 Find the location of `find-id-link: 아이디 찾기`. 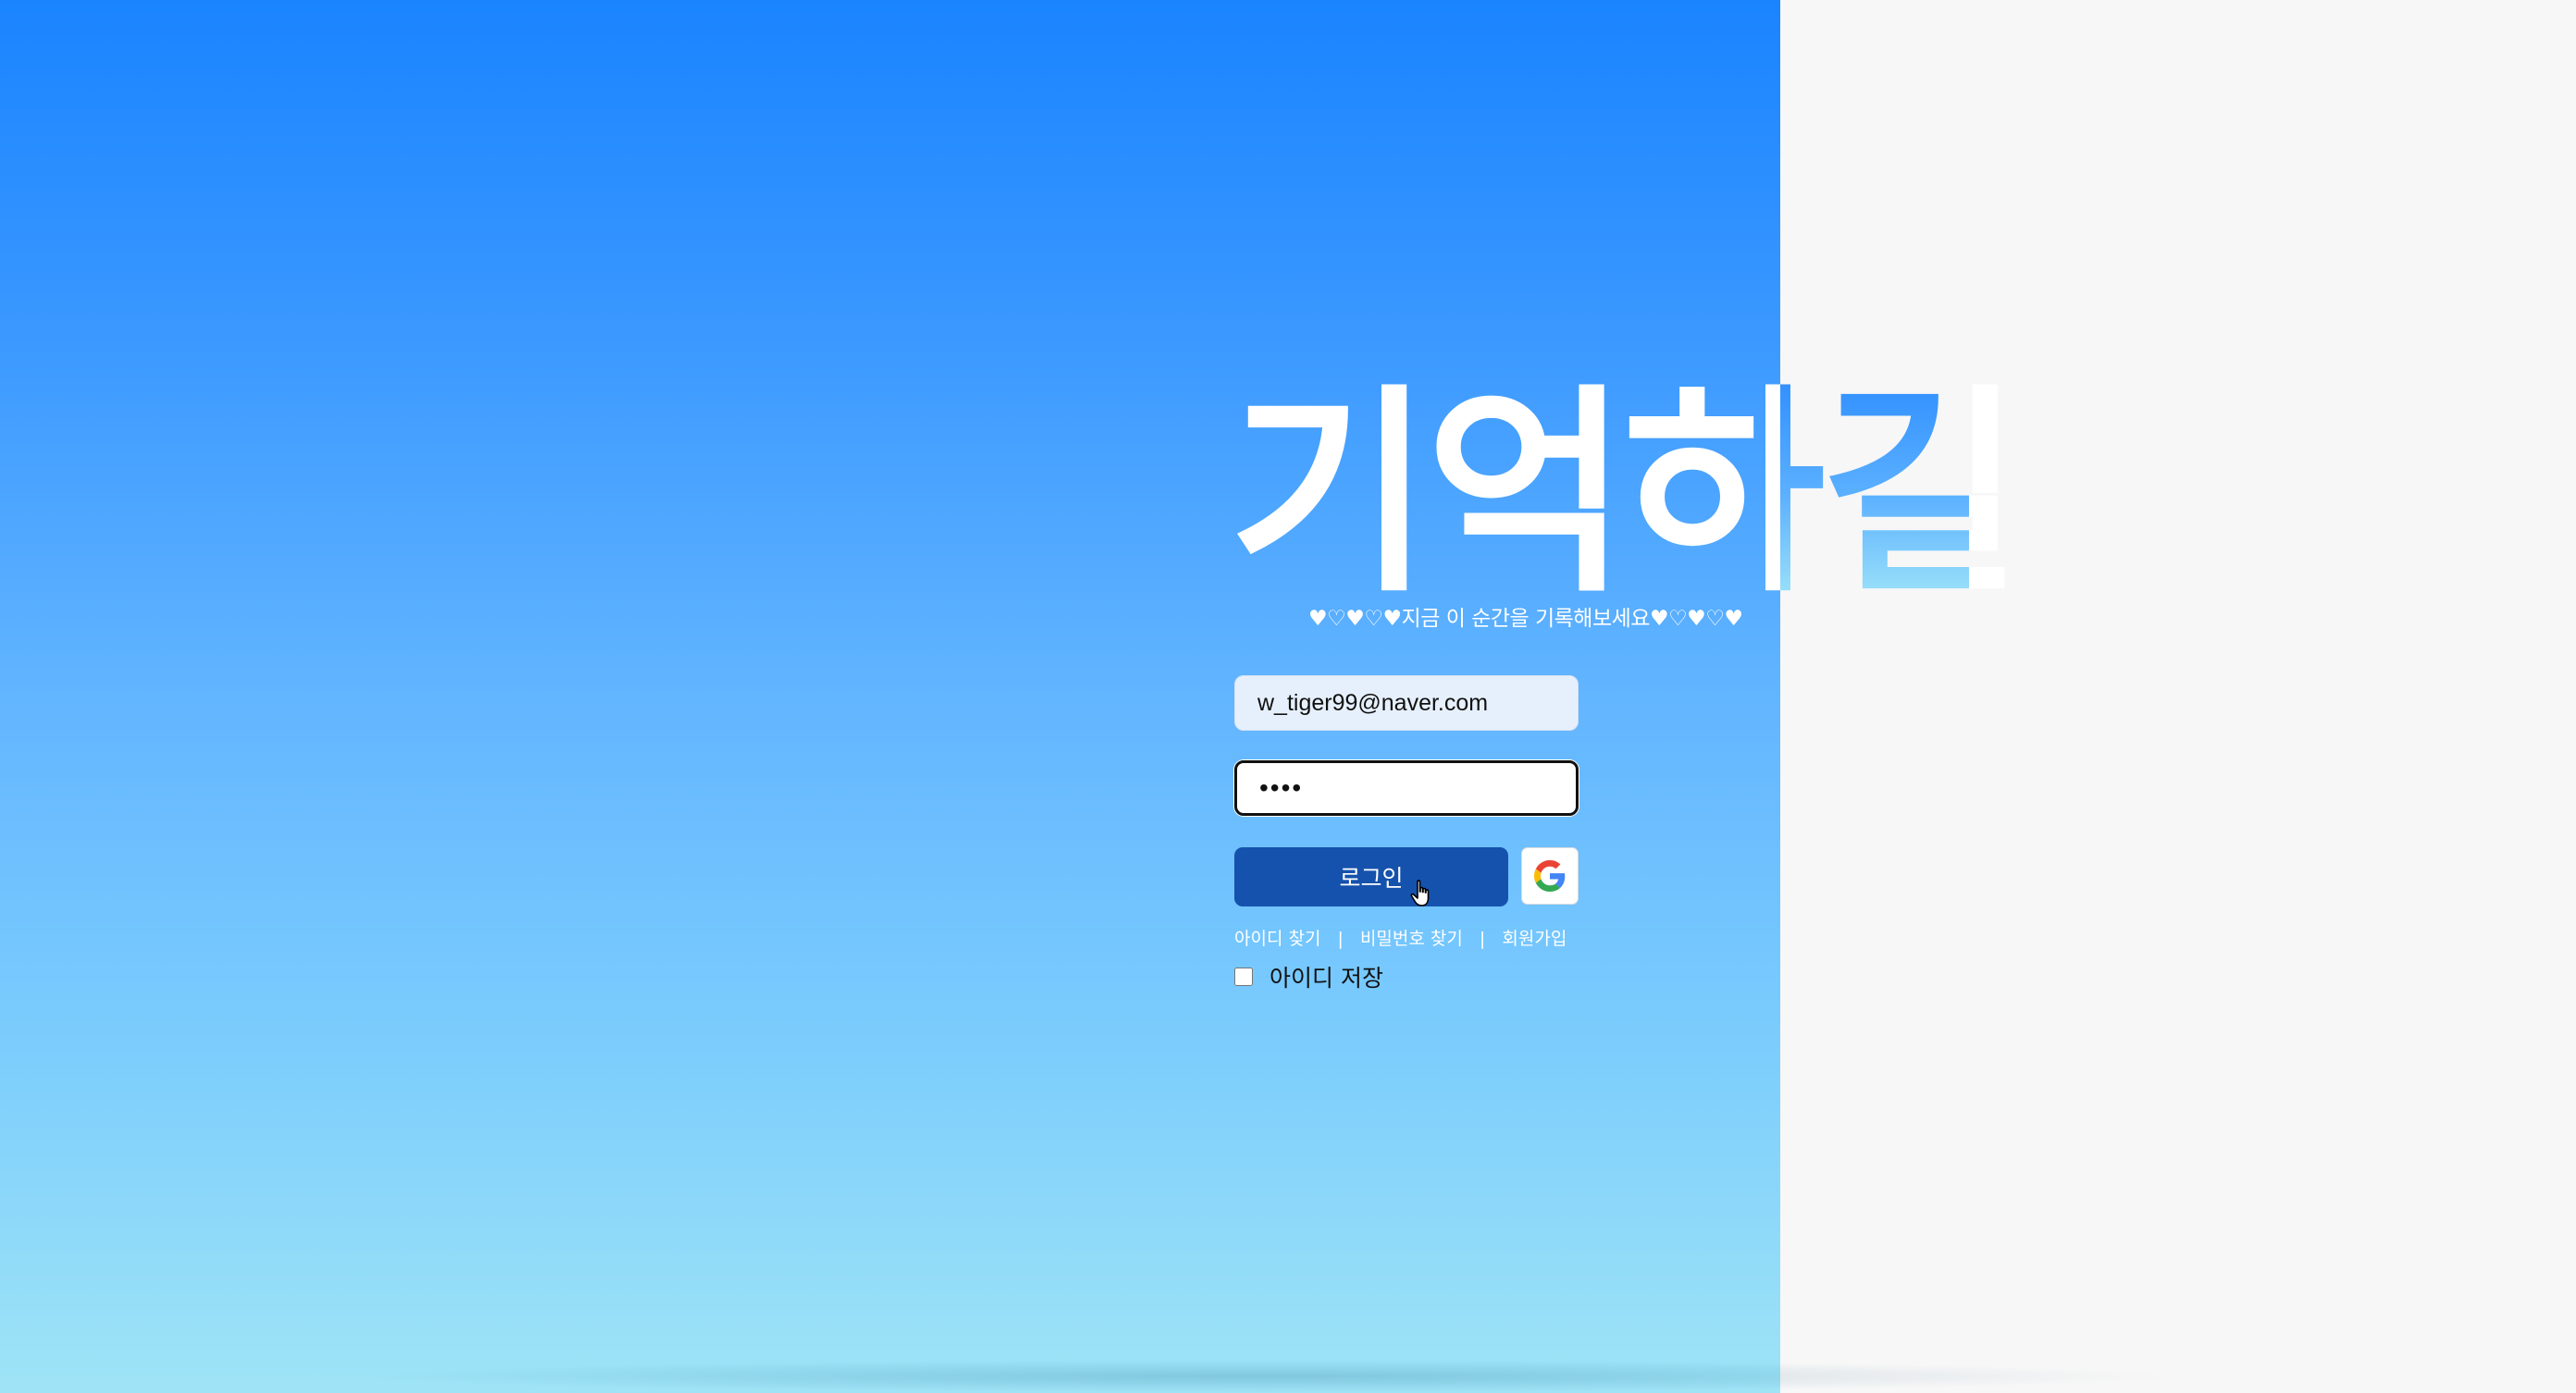

find-id-link: 아이디 찾기 is located at coordinates (1277, 939).